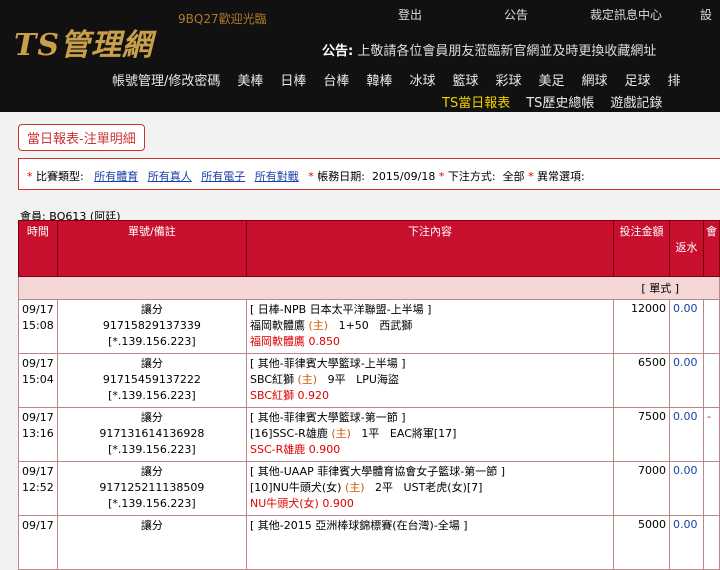  I want to click on nav-volleyball: 排, so click(674, 79).